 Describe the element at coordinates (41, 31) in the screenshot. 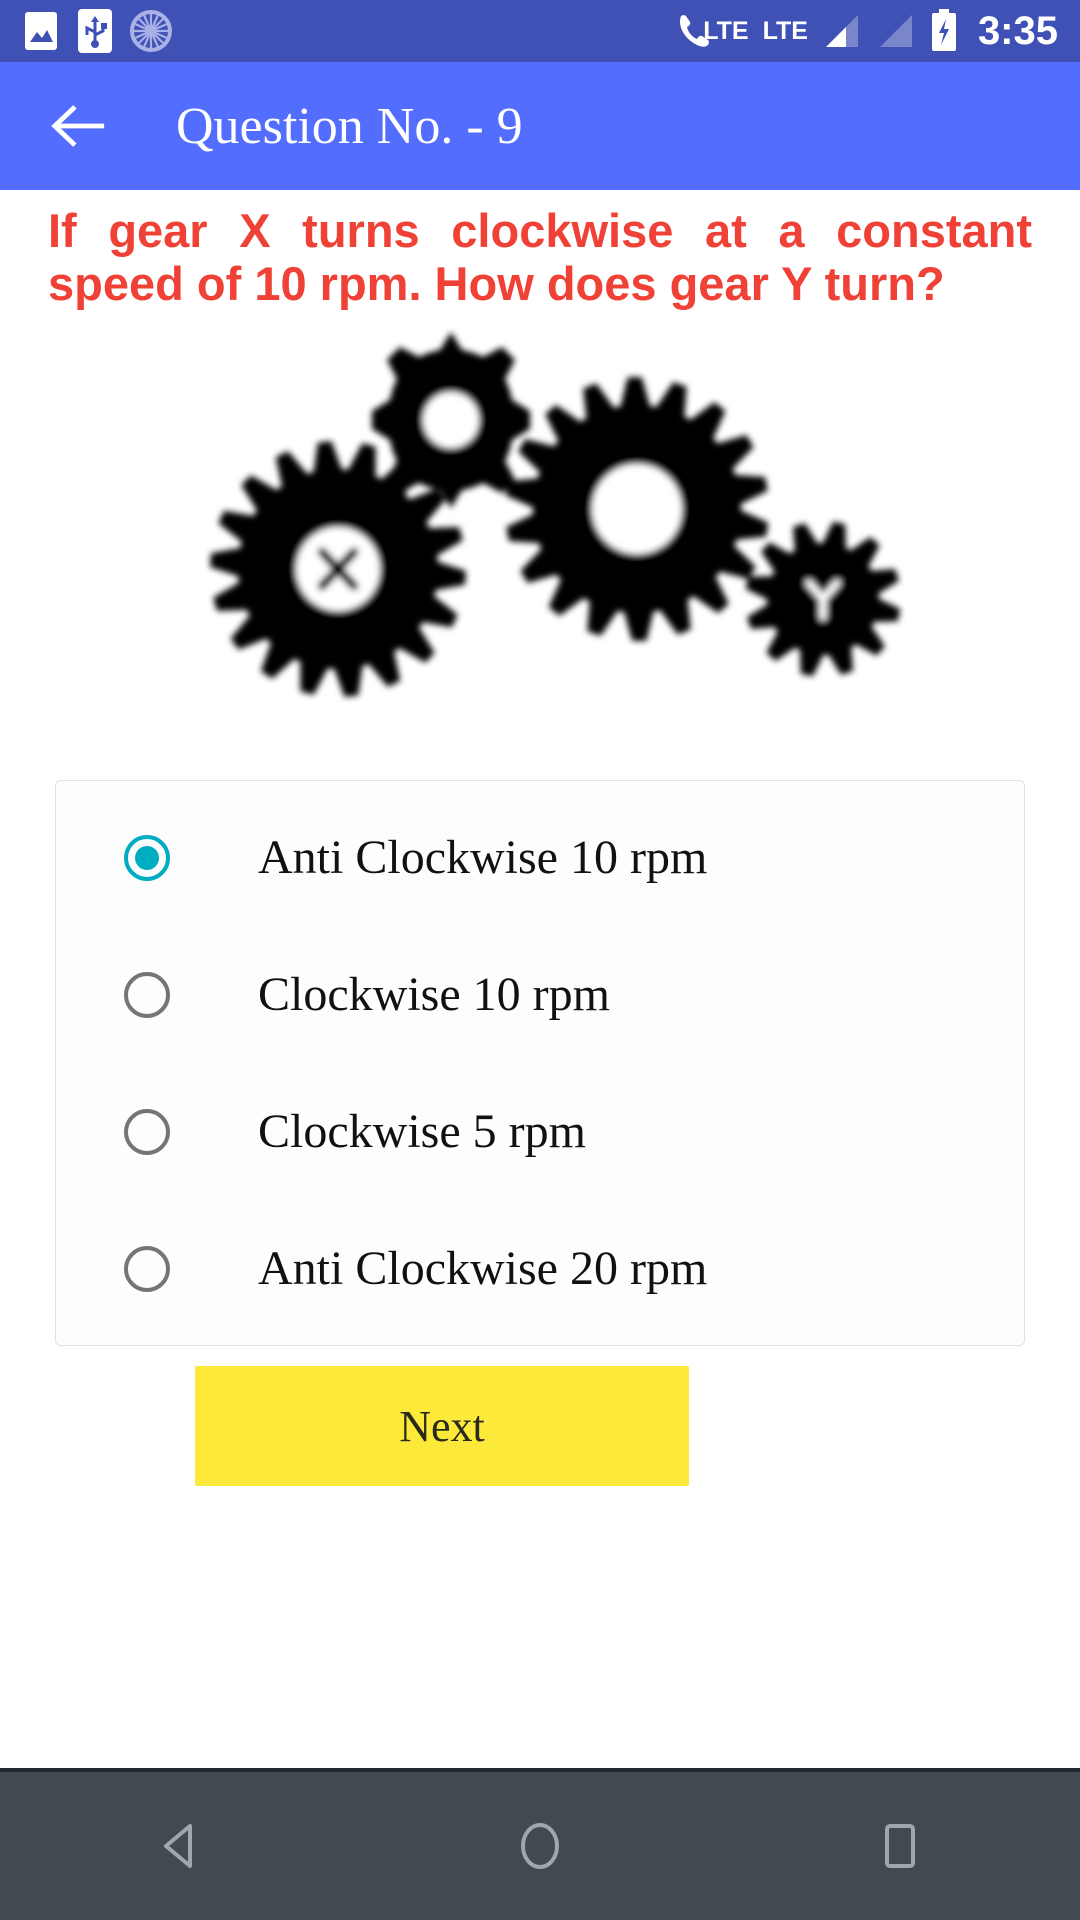

I see `image-icon` at that location.